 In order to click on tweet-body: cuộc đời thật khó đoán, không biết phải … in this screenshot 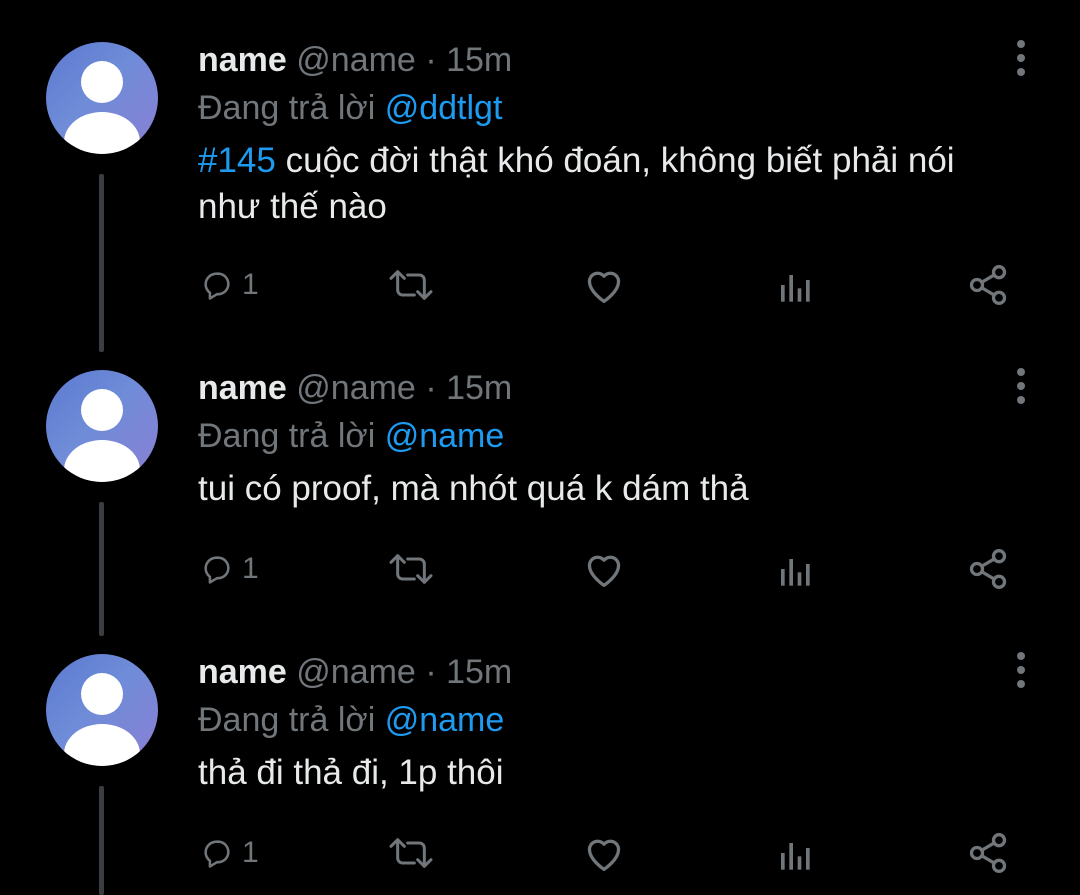, I will do `click(576, 183)`.